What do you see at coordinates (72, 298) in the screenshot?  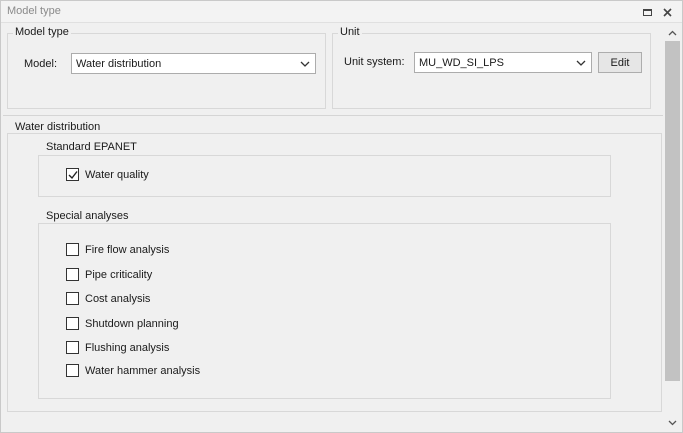 I see `cost-analysis-checkbox` at bounding box center [72, 298].